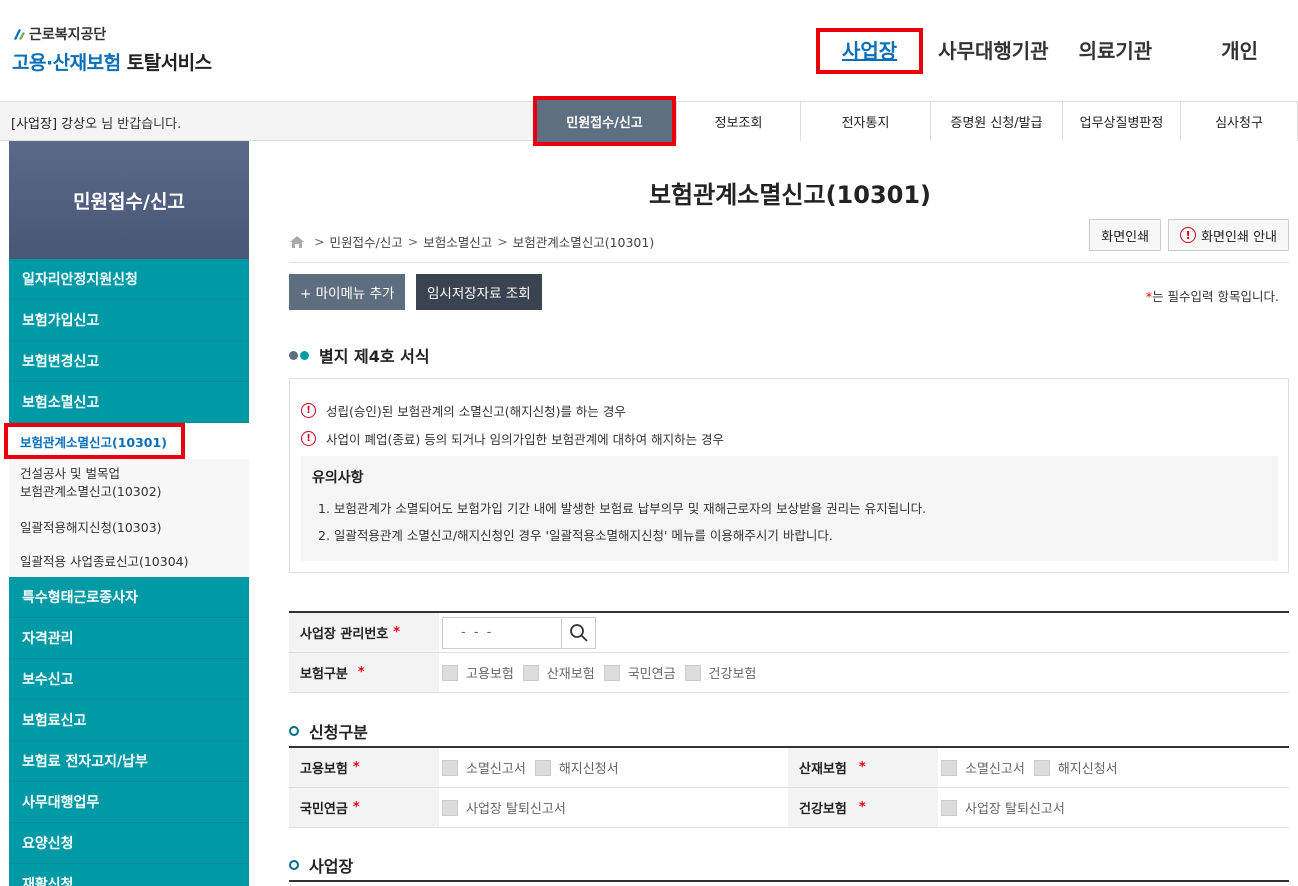  What do you see at coordinates (588, 769) in the screenshot?
I see `checkbox-label: 해지신청서` at bounding box center [588, 769].